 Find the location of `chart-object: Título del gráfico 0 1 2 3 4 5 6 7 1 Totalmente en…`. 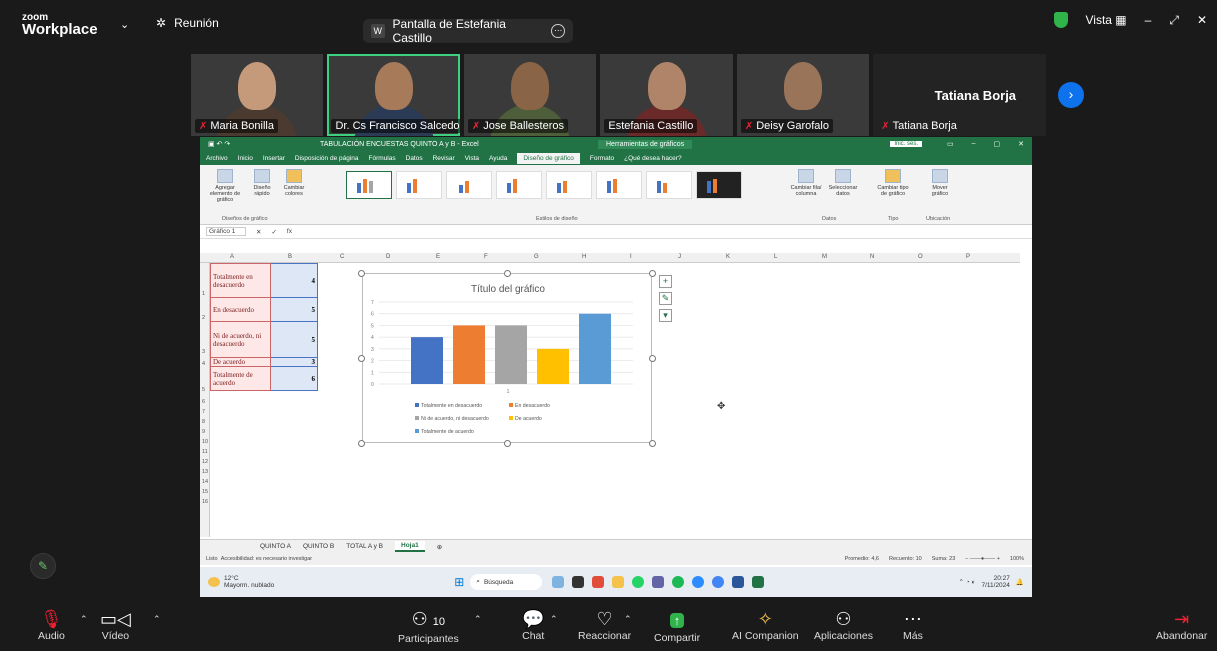

chart-object: Título del gráfico 0 1 2 3 4 5 6 7 1 Totalmente en… is located at coordinates (507, 358).